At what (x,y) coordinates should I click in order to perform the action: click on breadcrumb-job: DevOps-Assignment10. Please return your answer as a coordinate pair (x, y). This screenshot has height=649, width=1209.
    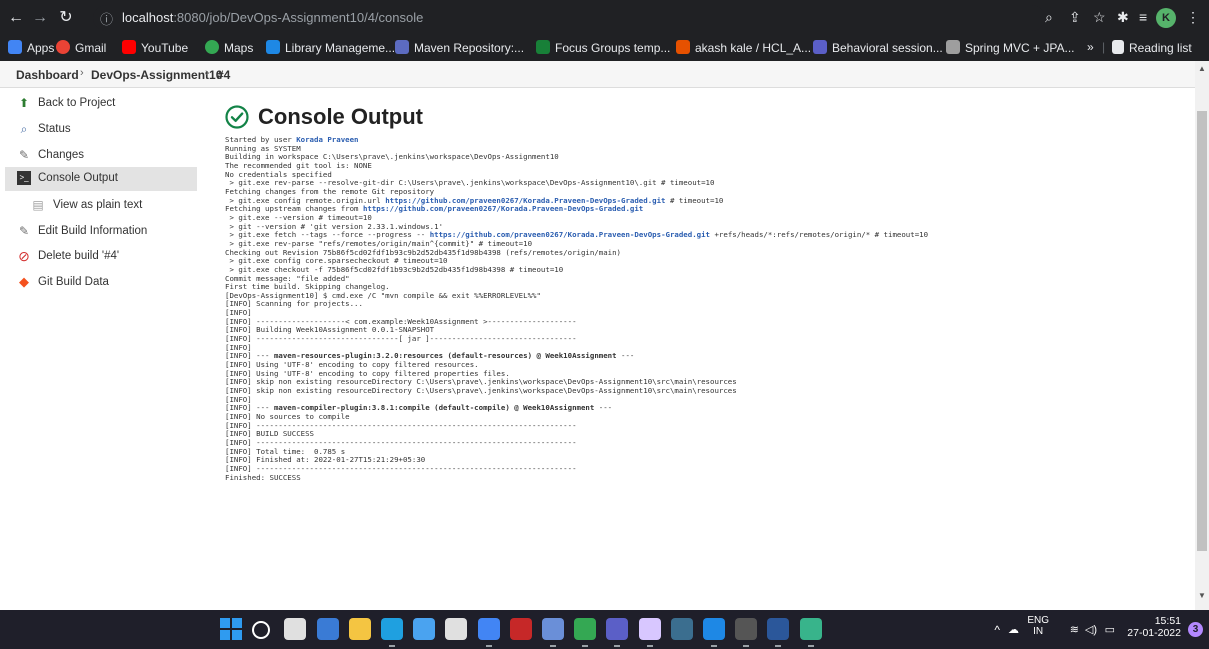
    Looking at the image, I should click on (156, 75).